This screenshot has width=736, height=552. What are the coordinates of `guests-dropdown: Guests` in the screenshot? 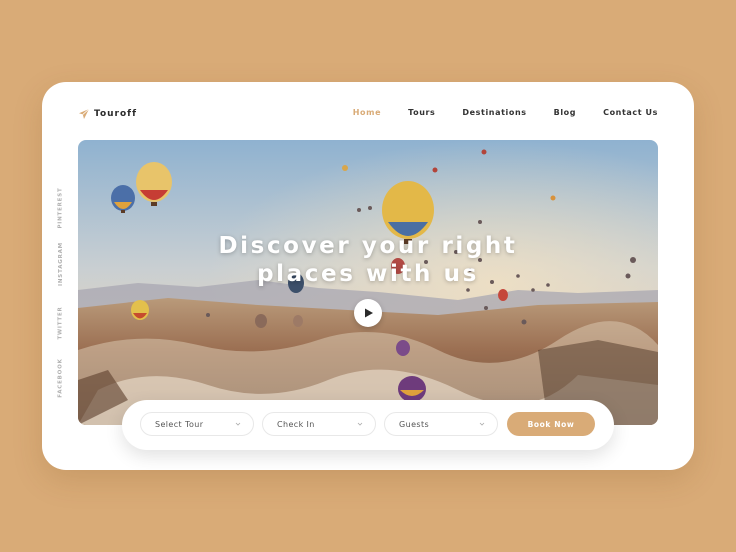 It's located at (441, 424).